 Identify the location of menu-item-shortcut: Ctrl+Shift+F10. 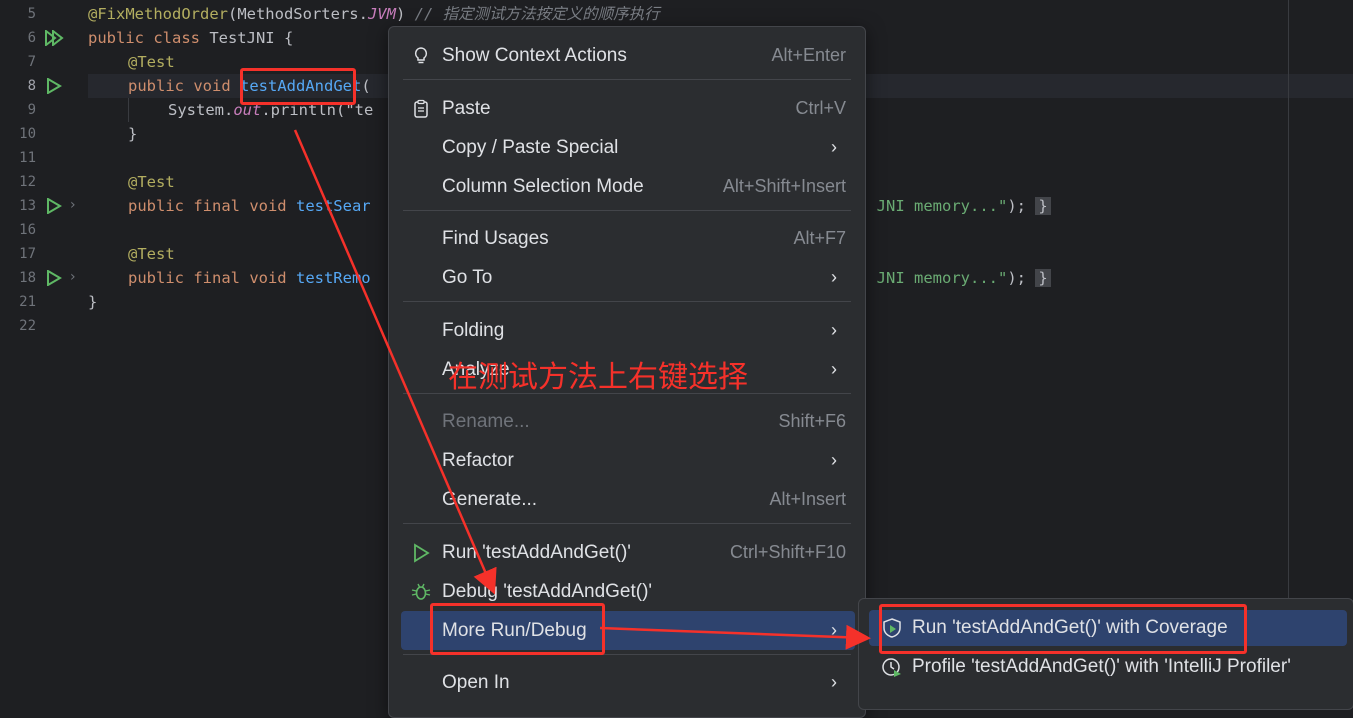
(787, 552).